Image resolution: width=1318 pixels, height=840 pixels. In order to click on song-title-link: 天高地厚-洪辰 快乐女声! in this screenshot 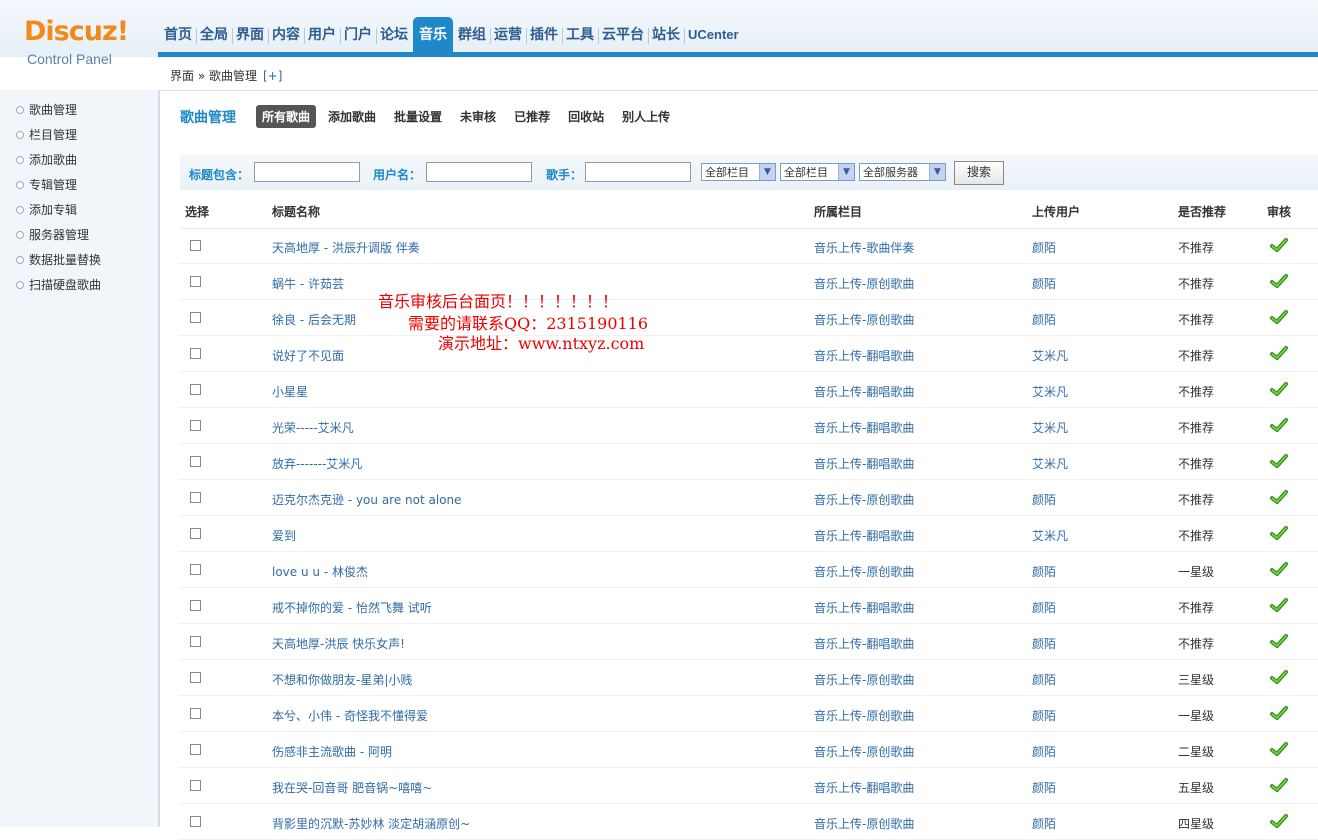, I will do `click(338, 643)`.